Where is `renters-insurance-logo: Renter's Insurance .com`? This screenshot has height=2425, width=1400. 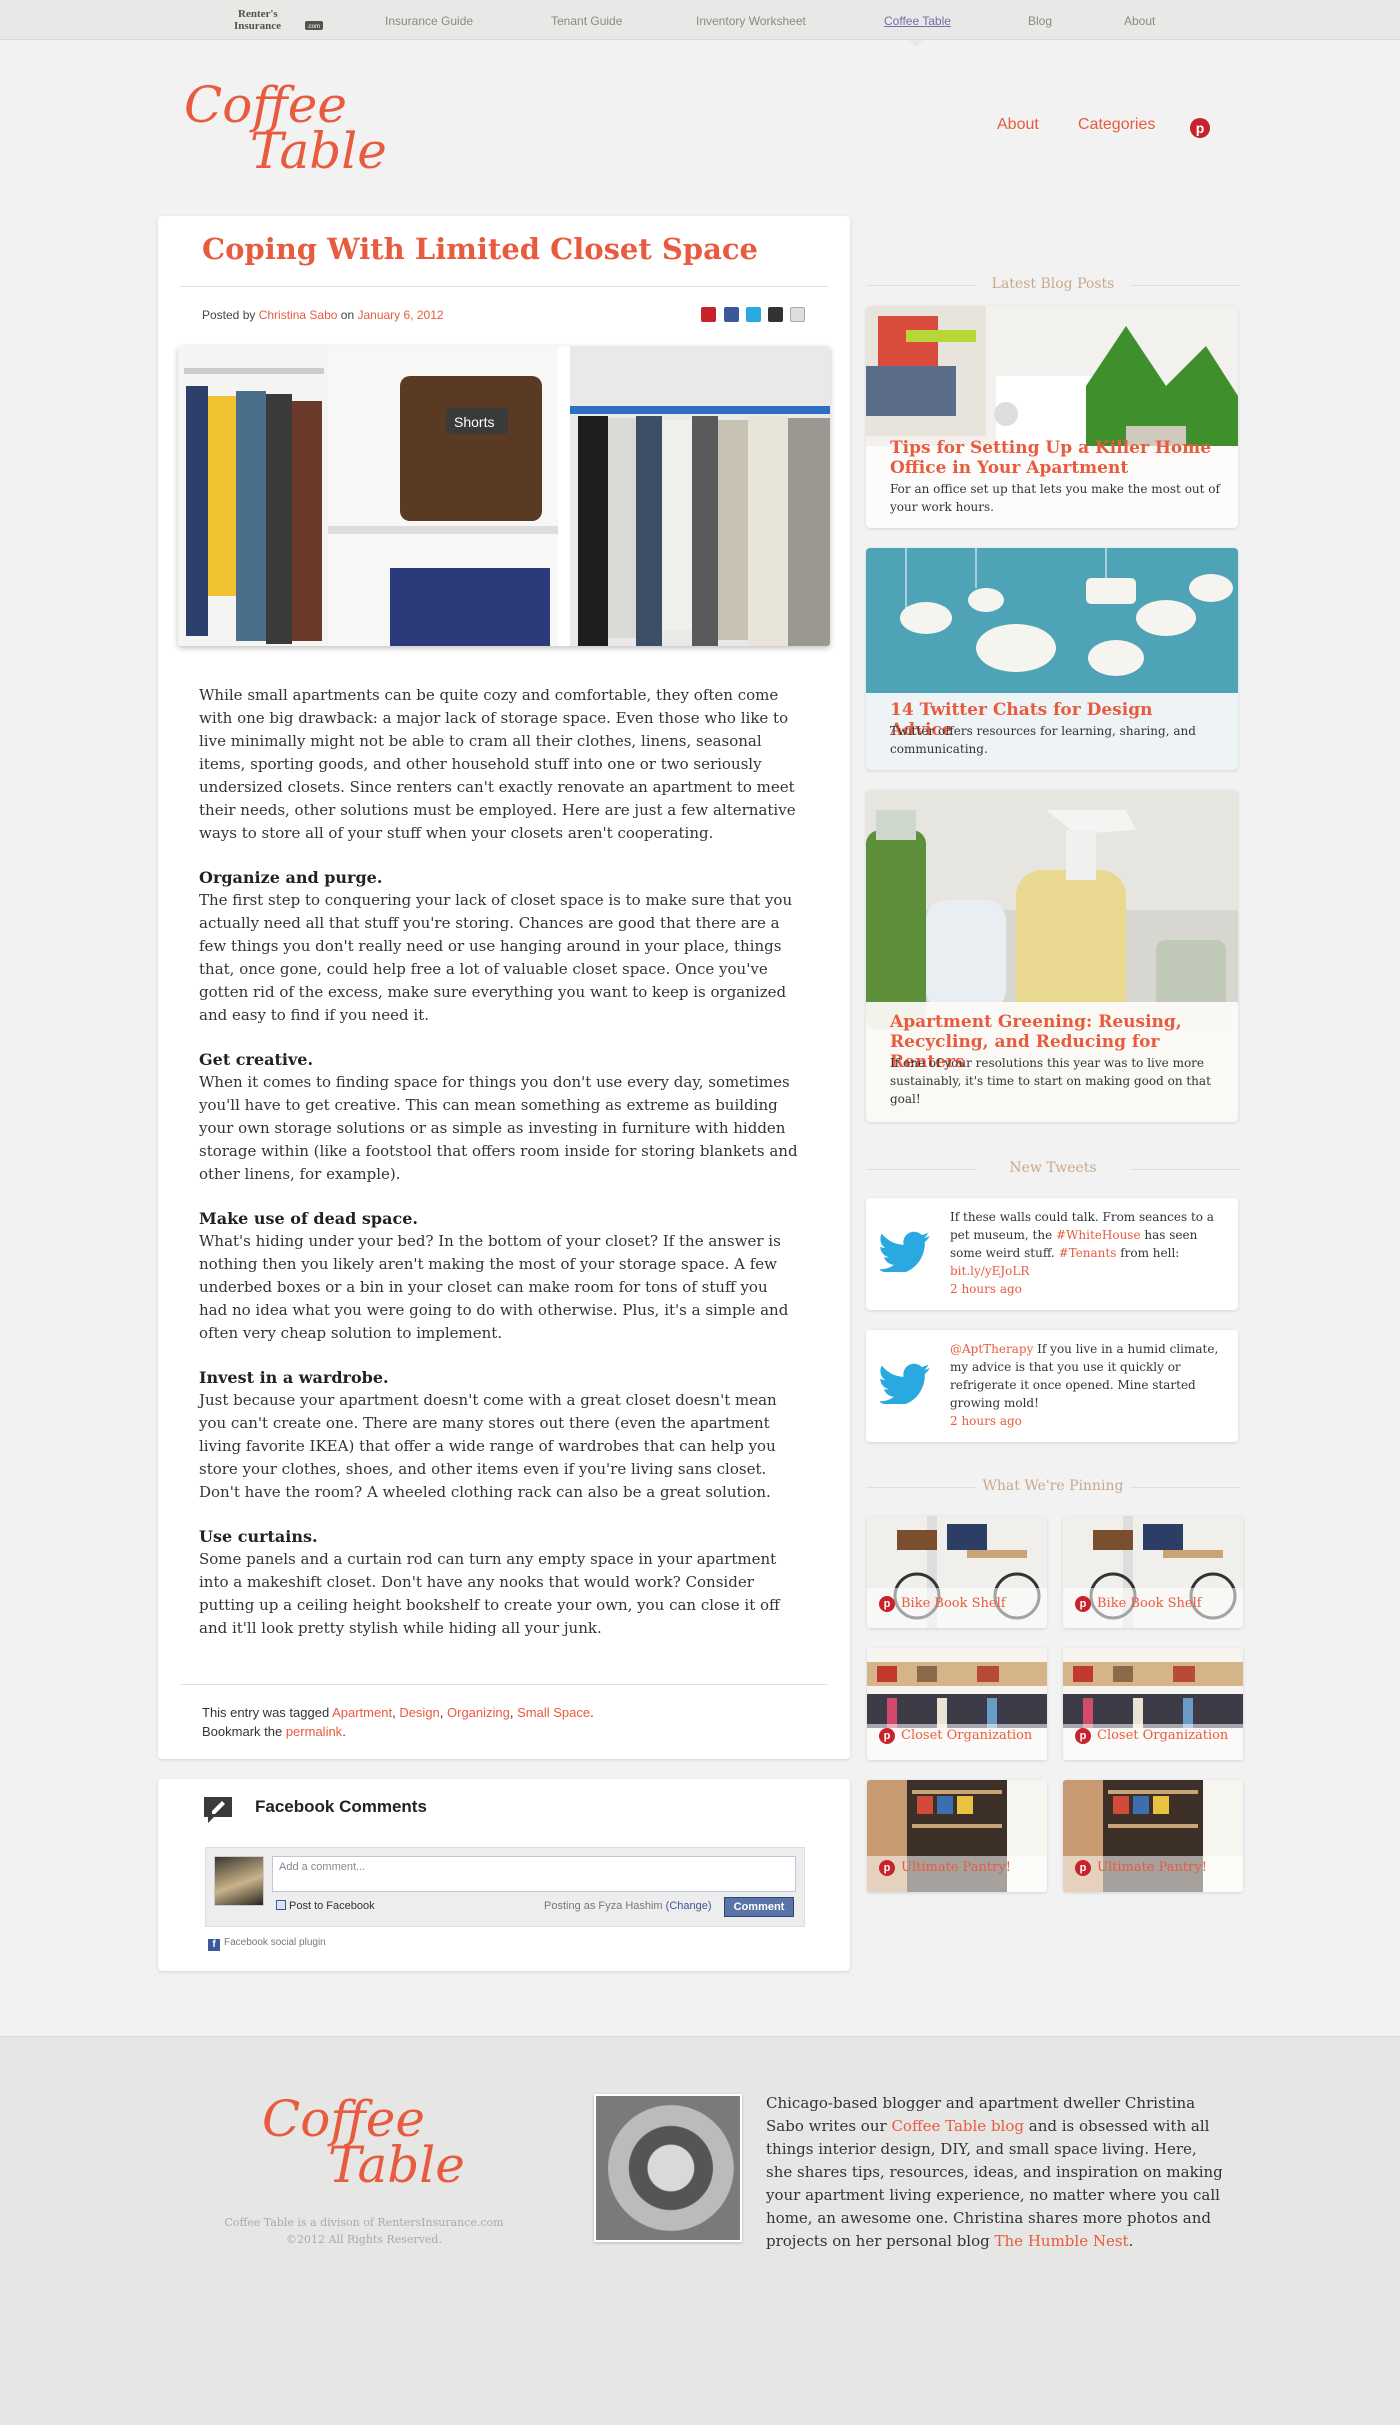 renters-insurance-logo: Renter's Insurance .com is located at coordinates (279, 20).